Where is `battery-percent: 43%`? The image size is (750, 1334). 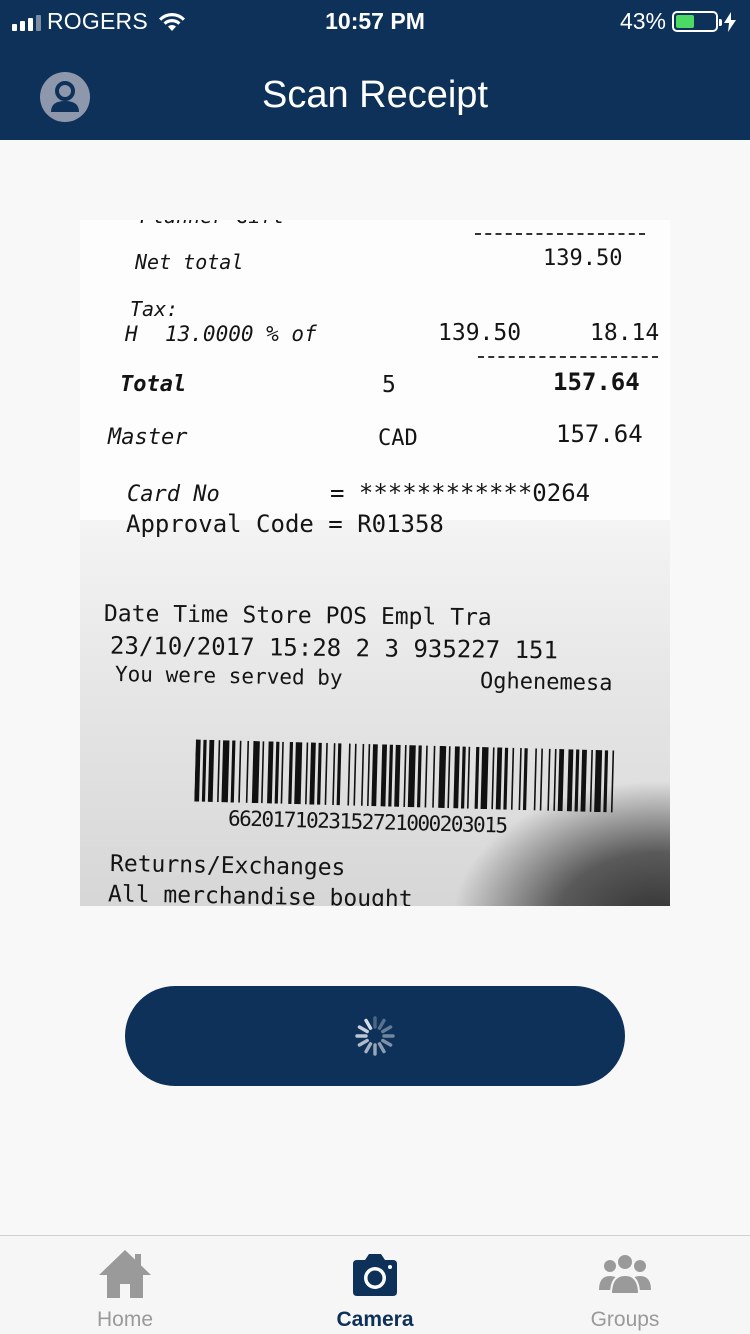
battery-percent: 43% is located at coordinates (642, 21).